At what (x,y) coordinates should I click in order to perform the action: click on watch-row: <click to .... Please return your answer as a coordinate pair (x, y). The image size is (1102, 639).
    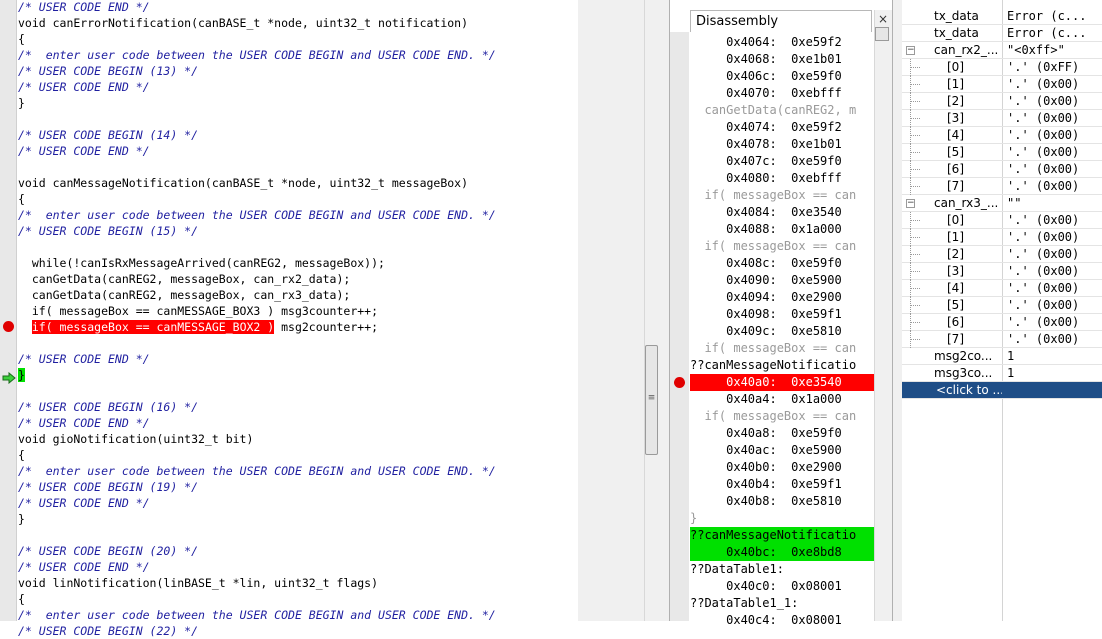
    Looking at the image, I should click on (1002, 390).